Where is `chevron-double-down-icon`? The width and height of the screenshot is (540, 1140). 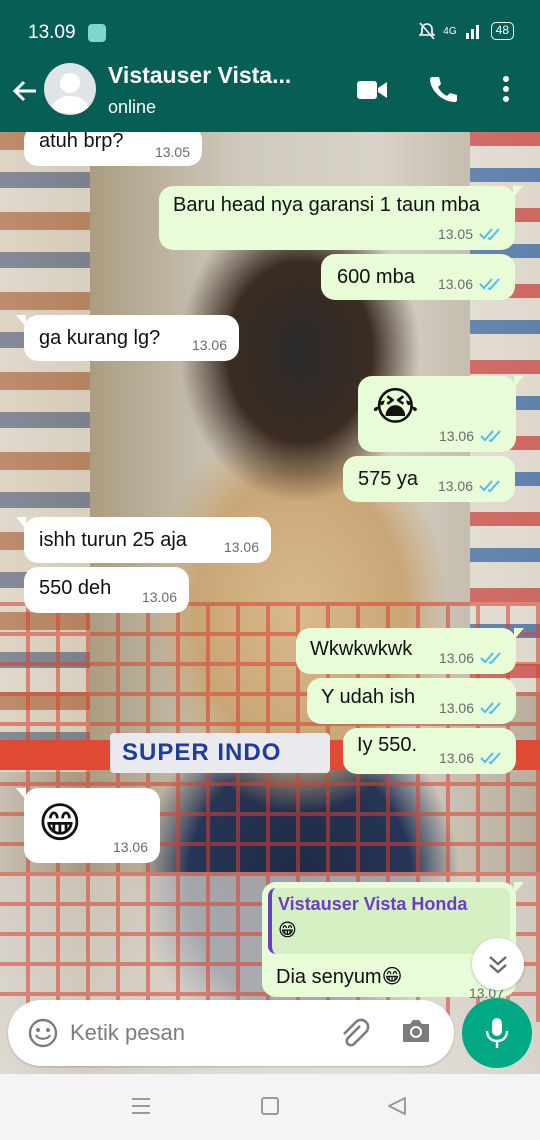
chevron-double-down-icon is located at coordinates (498, 965).